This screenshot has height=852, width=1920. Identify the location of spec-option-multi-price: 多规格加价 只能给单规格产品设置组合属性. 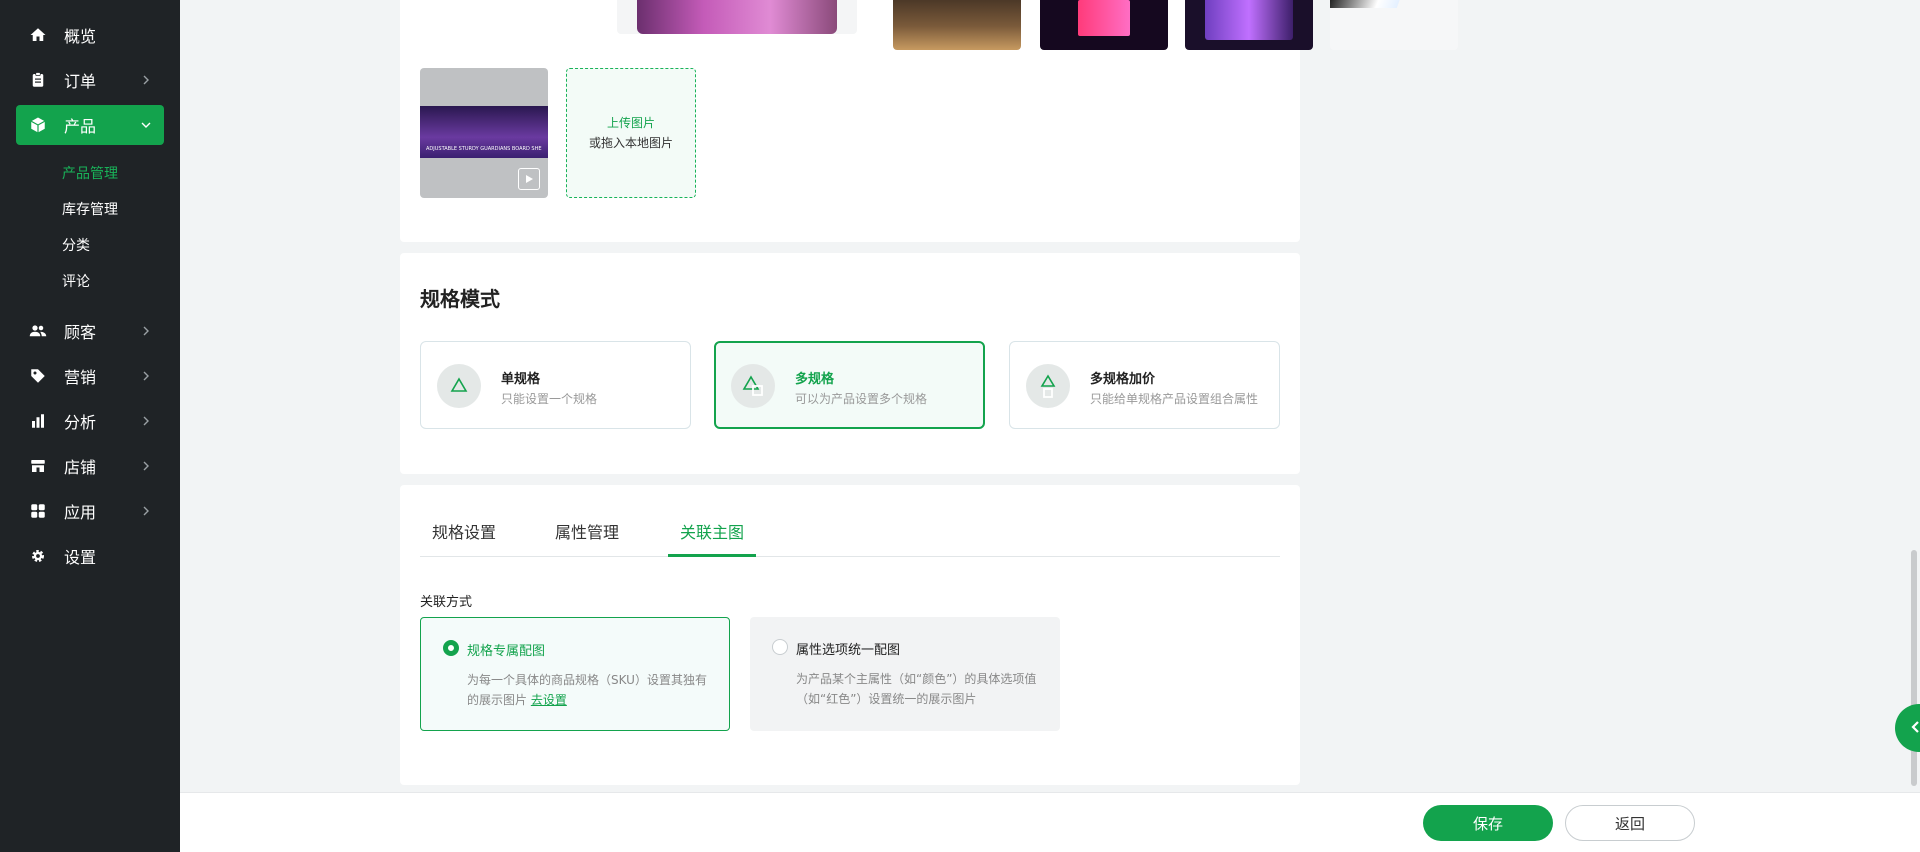
(1144, 385).